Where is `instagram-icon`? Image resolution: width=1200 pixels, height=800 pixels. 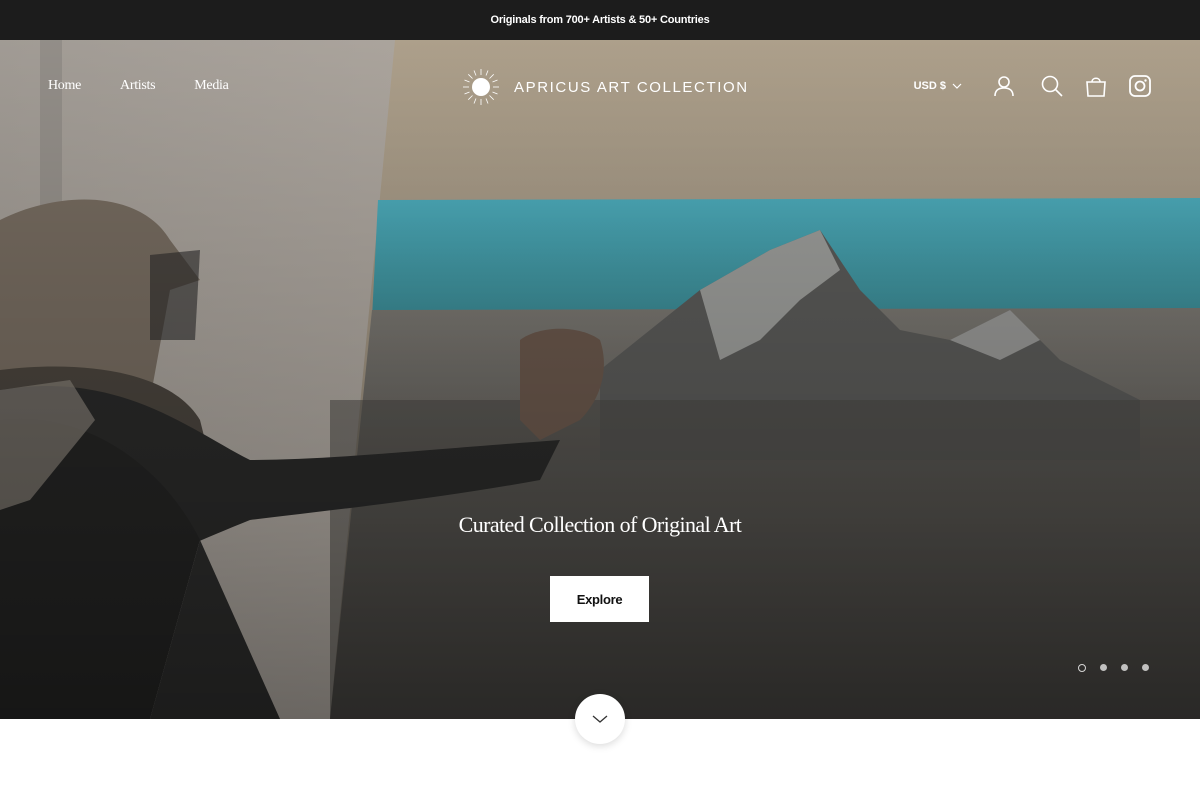
instagram-icon is located at coordinates (1140, 86).